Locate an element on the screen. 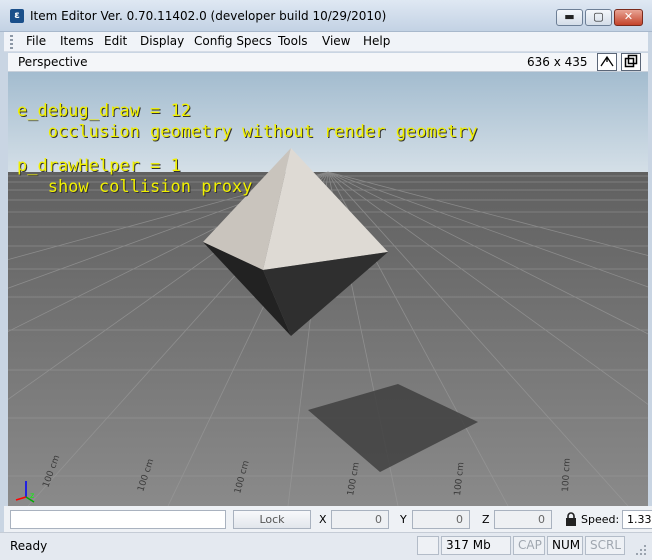 The image size is (652, 560). overlay-debug-draw: e_debug_draw = 12 is located at coordinates (104, 111).